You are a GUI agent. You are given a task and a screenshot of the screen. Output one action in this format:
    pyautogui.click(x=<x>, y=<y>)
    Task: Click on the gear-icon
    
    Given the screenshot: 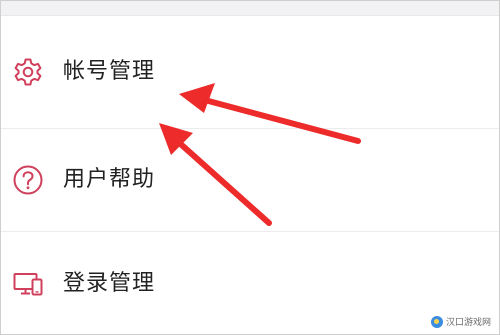 What is the action you would take?
    pyautogui.click(x=28, y=72)
    